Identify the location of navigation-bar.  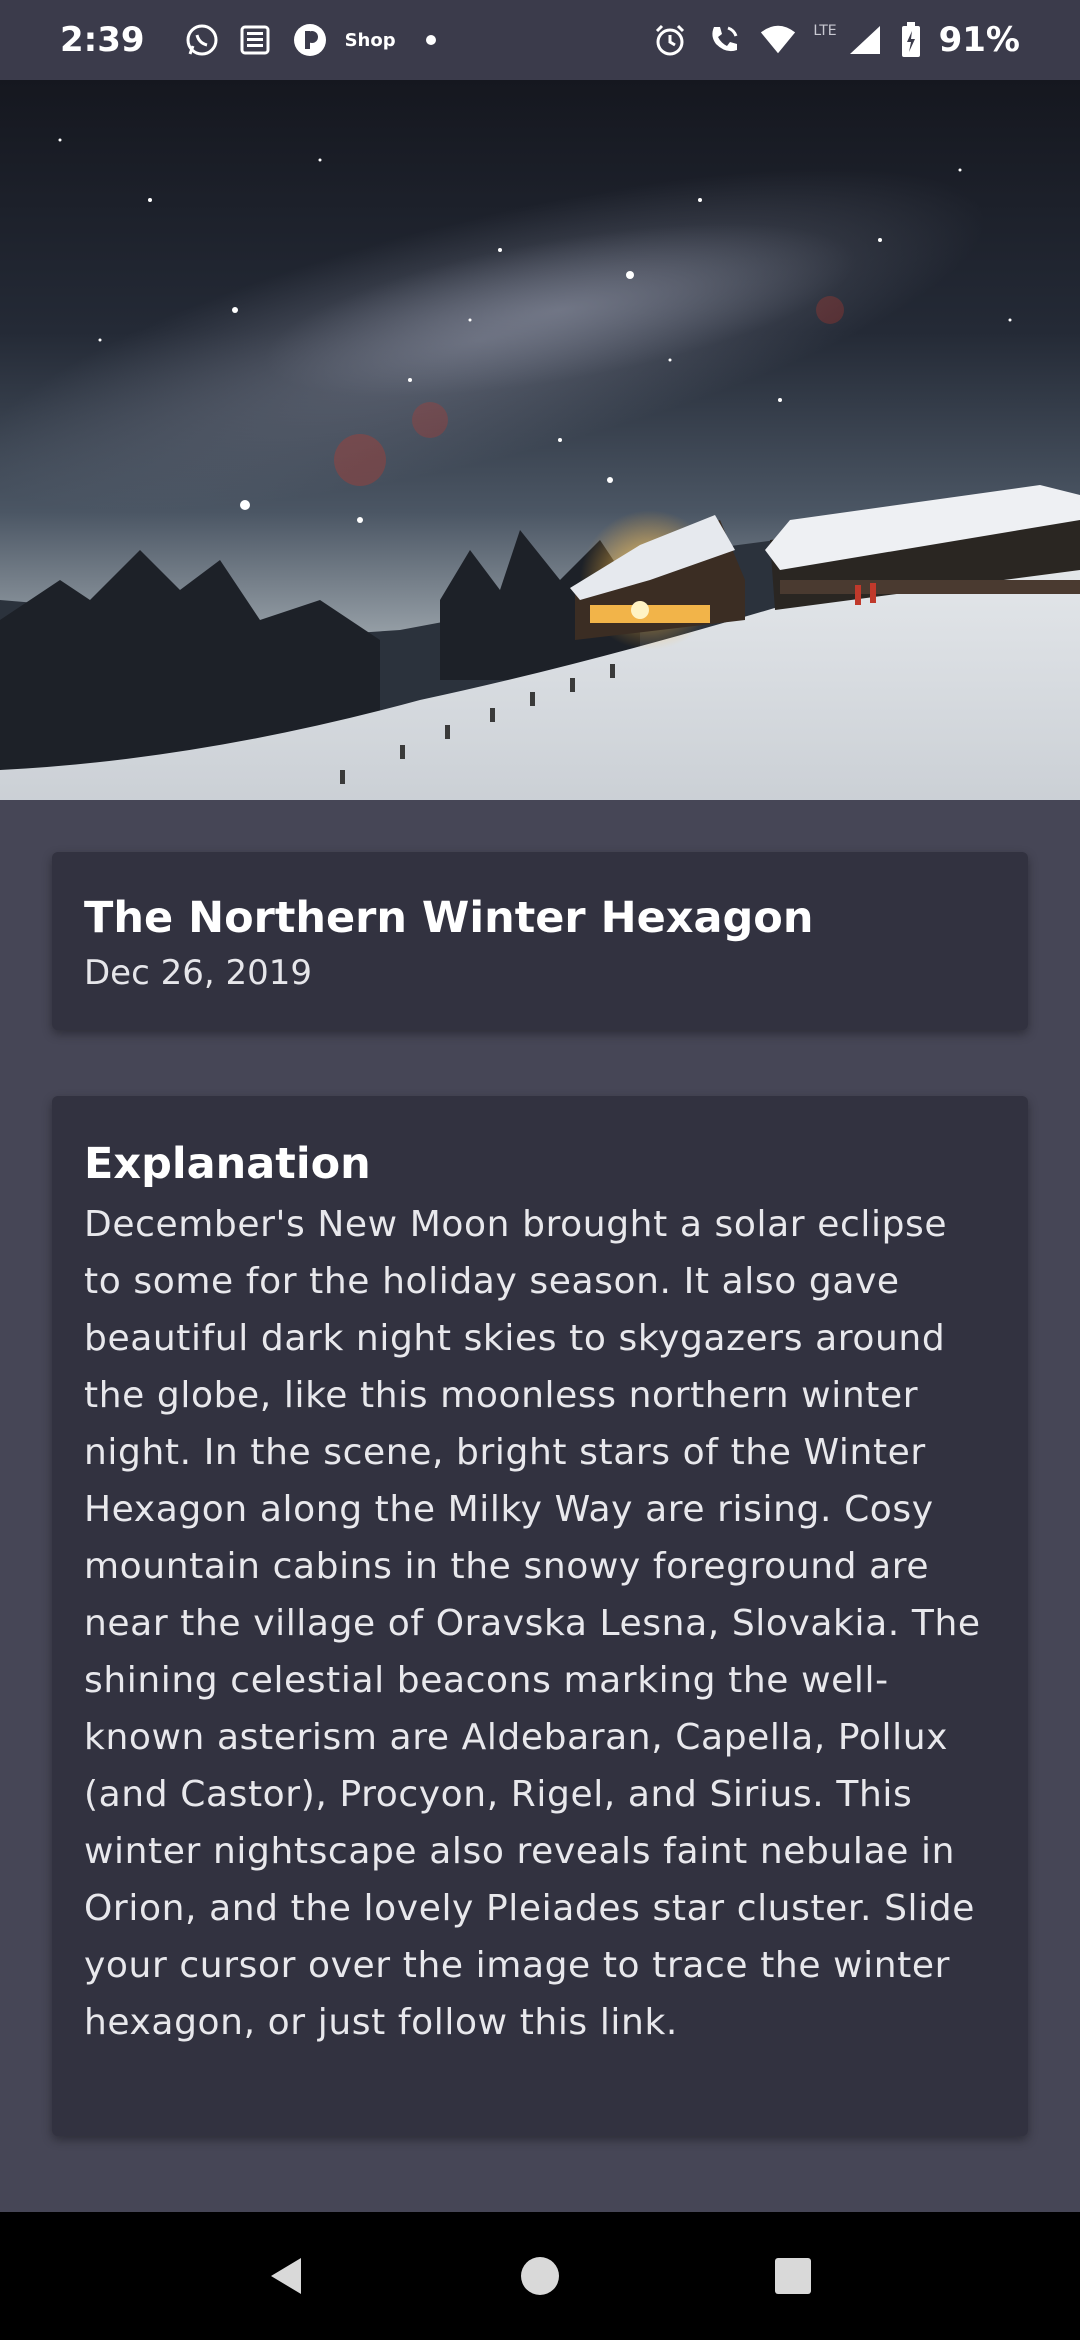
(540, 2276).